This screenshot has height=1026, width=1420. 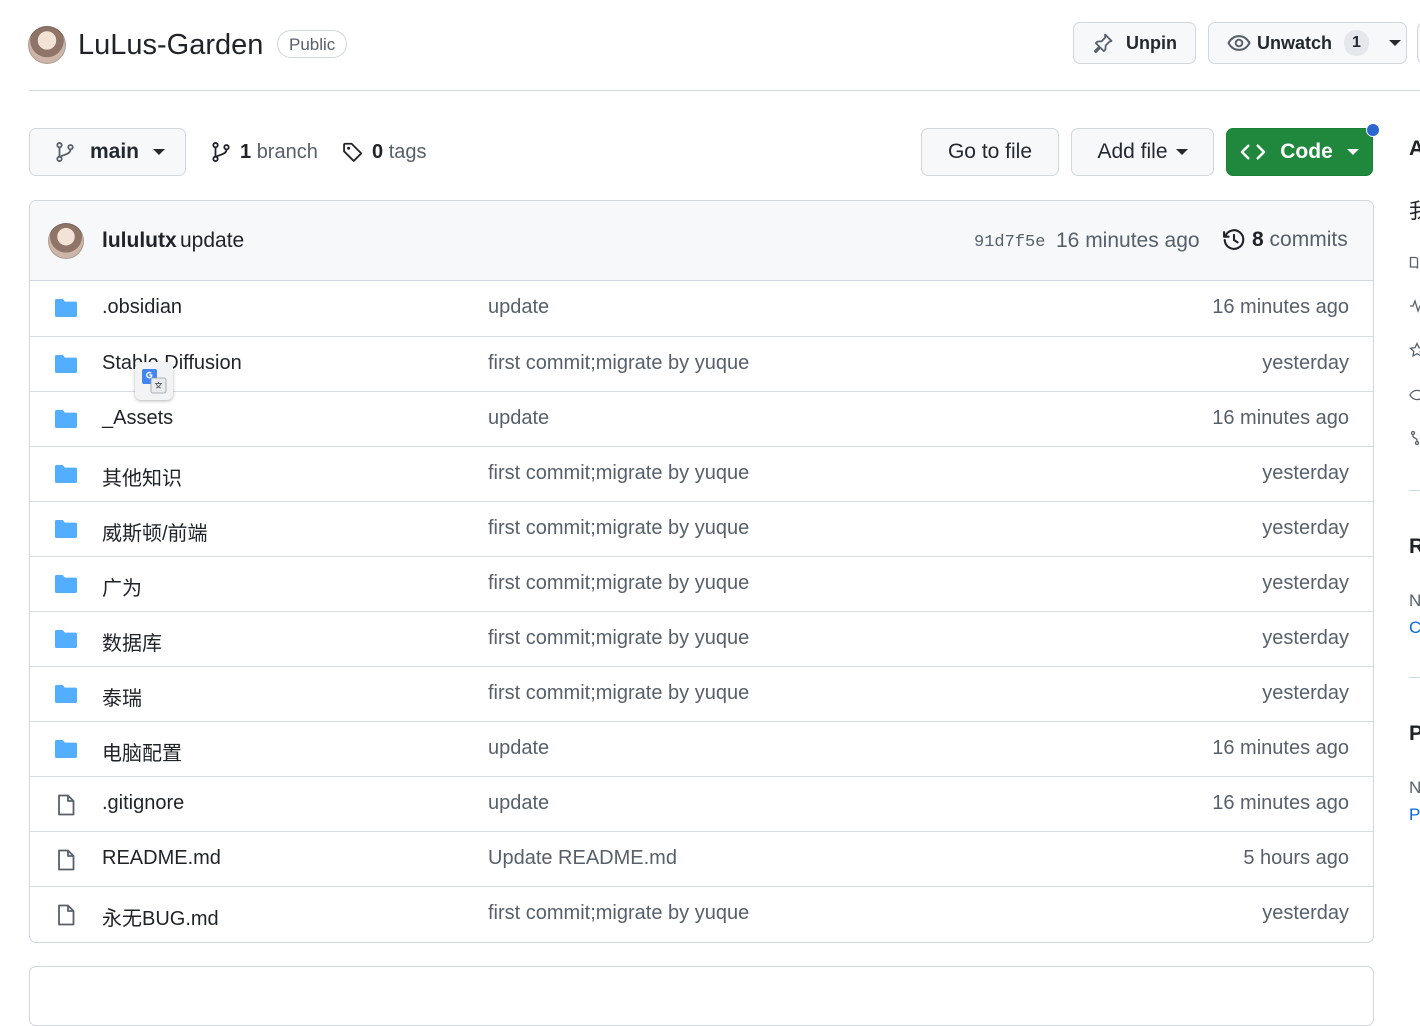 What do you see at coordinates (1234, 240) in the screenshot?
I see `history-icon` at bounding box center [1234, 240].